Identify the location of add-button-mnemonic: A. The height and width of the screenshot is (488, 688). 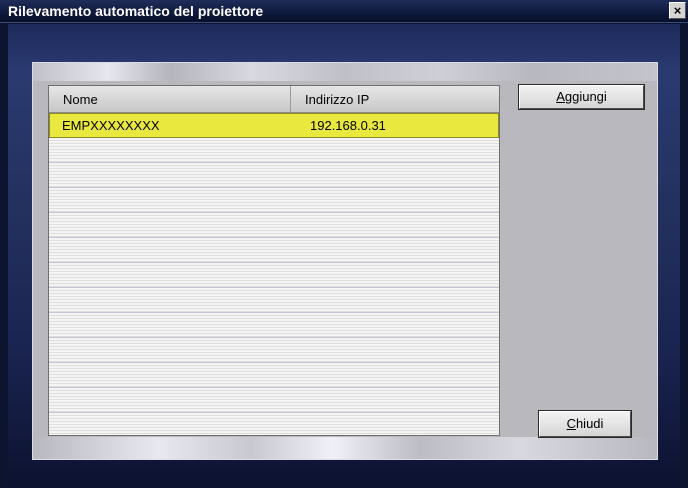
(560, 96).